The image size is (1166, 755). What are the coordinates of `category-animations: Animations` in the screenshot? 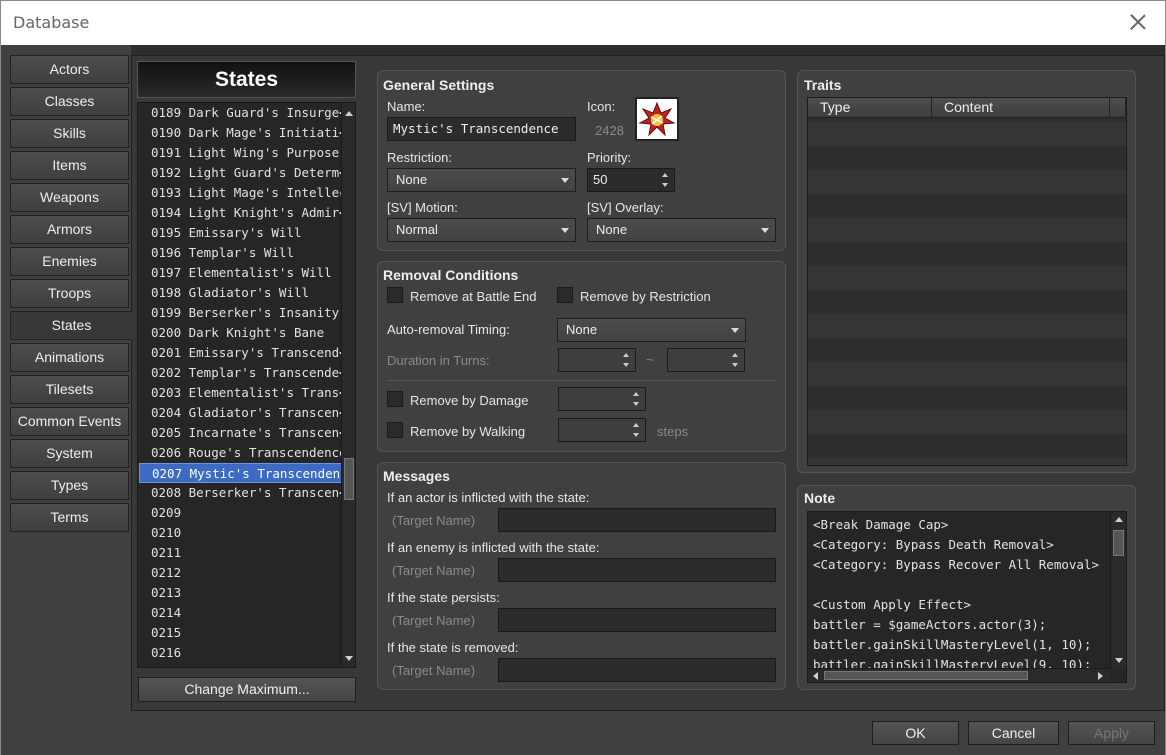 It's located at (69, 357).